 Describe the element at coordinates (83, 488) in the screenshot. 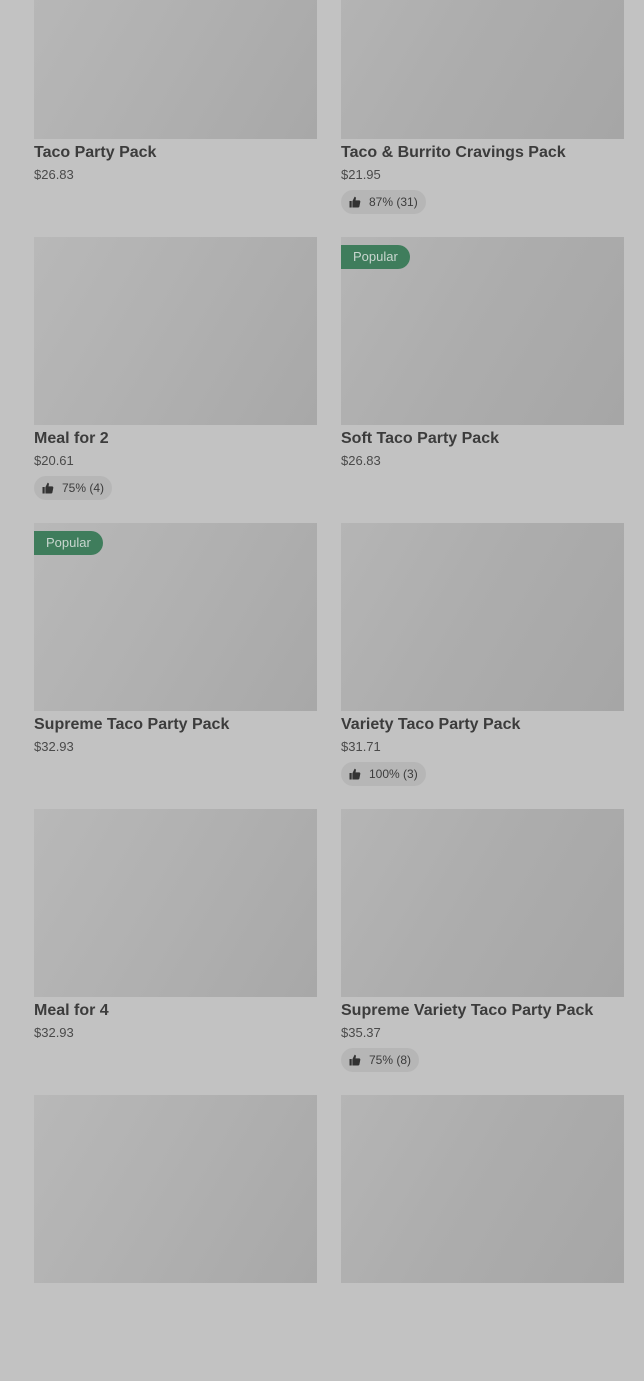

I see `rating-text: 75% (4)` at that location.